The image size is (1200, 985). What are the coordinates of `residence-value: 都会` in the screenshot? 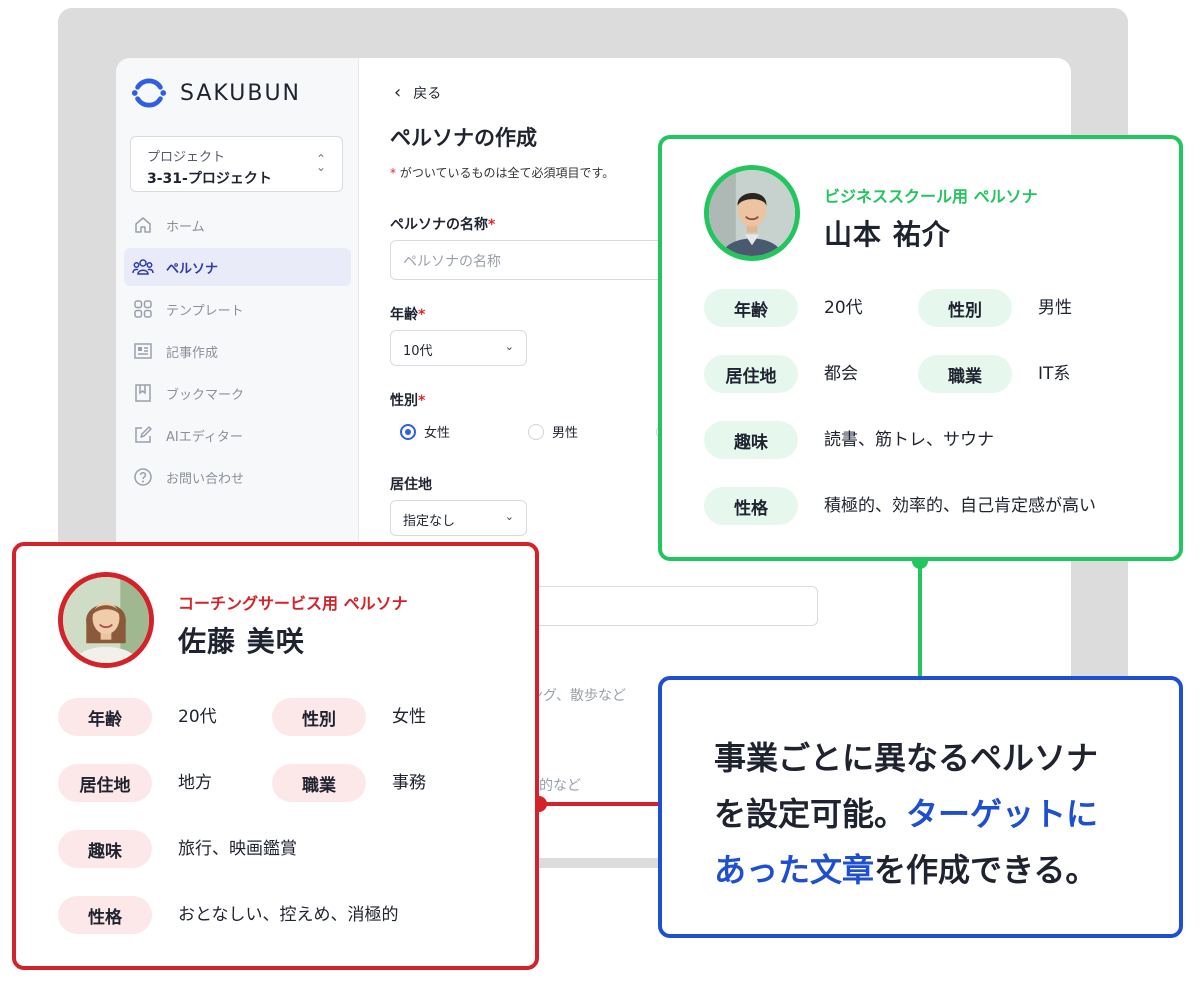 It's located at (841, 374).